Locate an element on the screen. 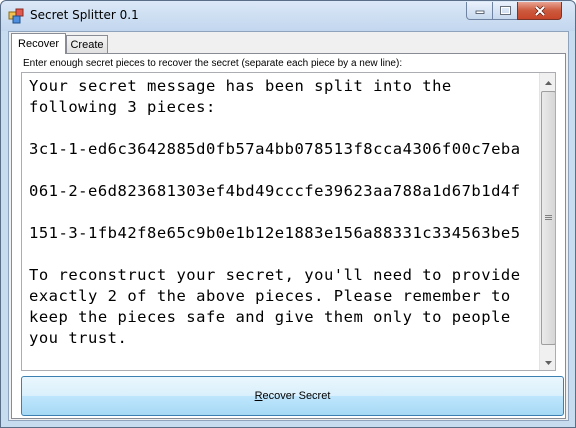 The height and width of the screenshot is (428, 576). scroll-down-button is located at coordinates (547, 361).